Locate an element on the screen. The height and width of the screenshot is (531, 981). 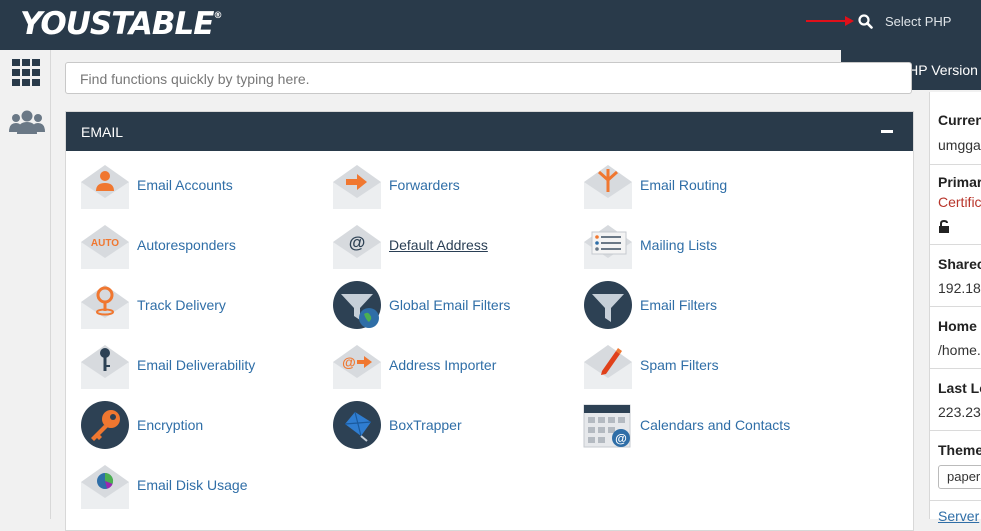
side-navigation is located at coordinates (25, 284).